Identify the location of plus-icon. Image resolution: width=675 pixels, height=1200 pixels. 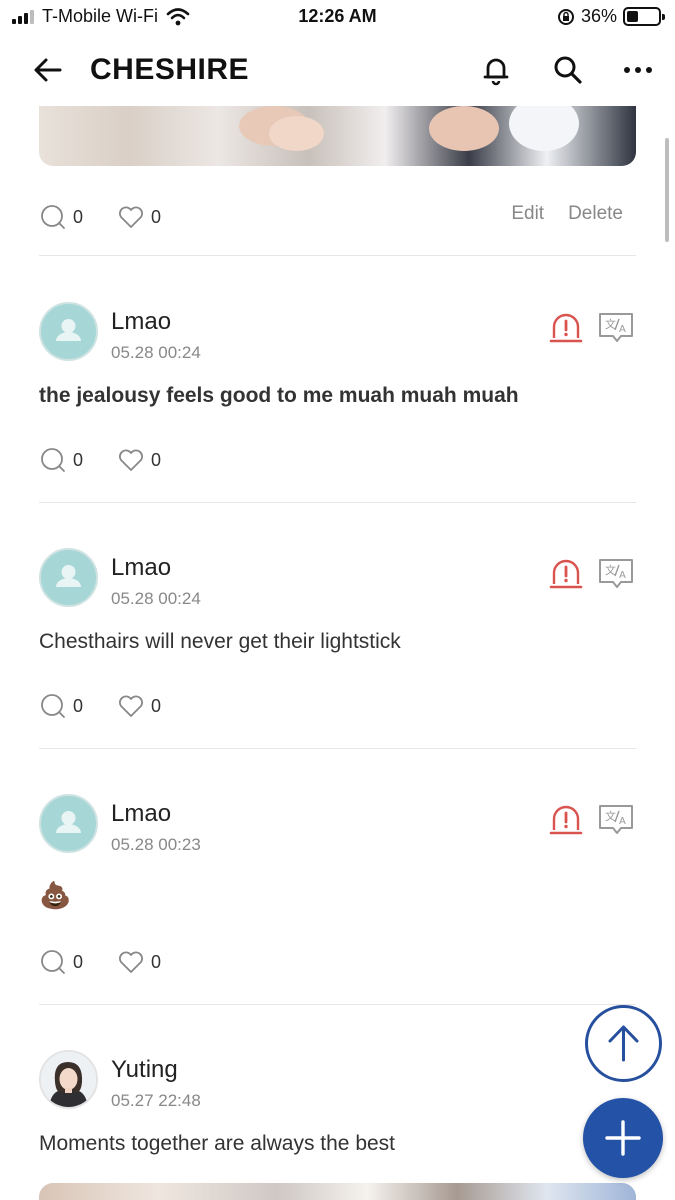
(623, 1138).